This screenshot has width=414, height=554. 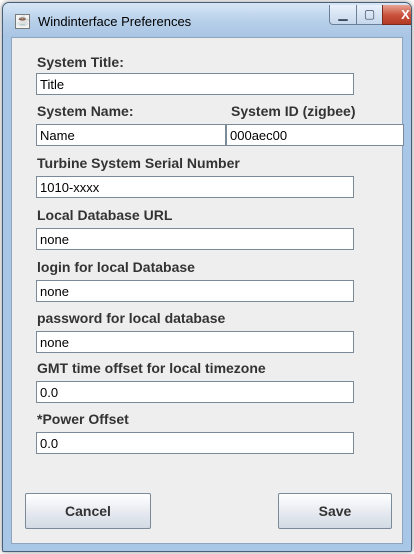 What do you see at coordinates (396, 15) in the screenshot?
I see `close-button: X` at bounding box center [396, 15].